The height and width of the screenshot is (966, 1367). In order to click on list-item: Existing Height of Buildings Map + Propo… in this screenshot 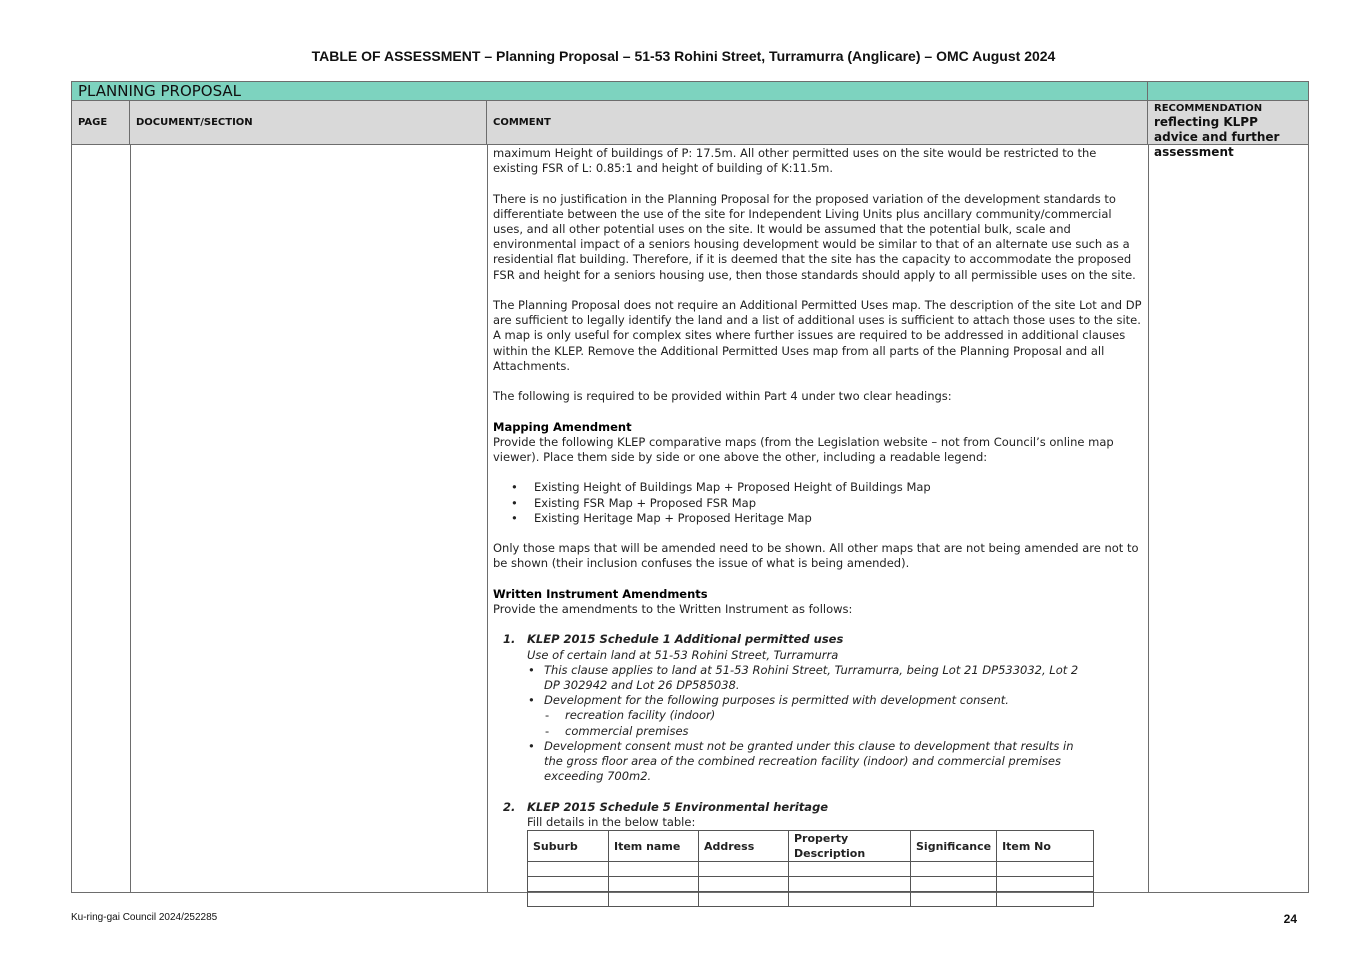, I will do `click(819, 487)`.